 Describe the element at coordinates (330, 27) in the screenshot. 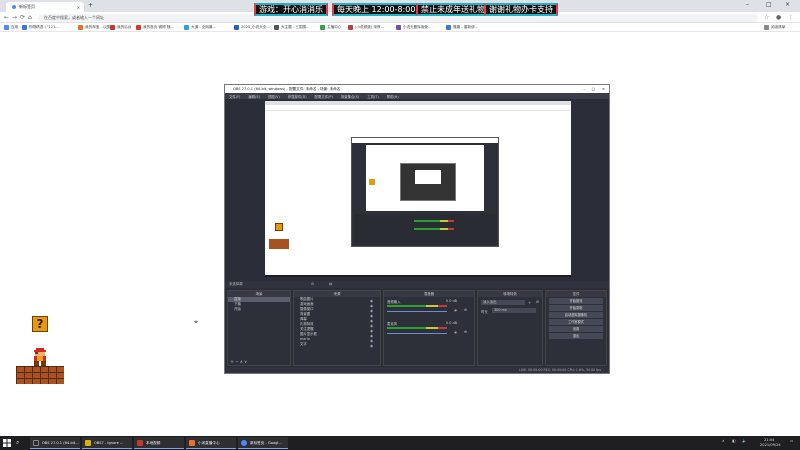

I see `bookmark-item: 主播中心` at that location.